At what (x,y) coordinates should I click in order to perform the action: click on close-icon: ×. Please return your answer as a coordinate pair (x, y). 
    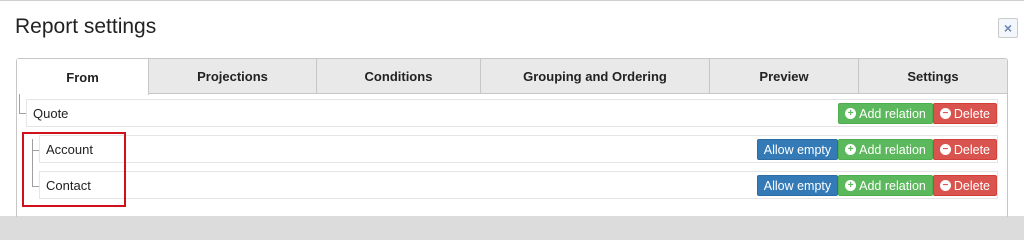
    Looking at the image, I should click on (1008, 28).